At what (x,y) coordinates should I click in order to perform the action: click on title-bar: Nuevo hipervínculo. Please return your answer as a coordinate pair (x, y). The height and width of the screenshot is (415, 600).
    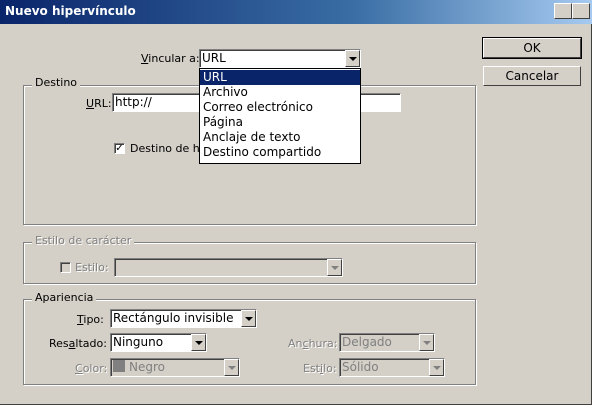
    Looking at the image, I should click on (296, 12).